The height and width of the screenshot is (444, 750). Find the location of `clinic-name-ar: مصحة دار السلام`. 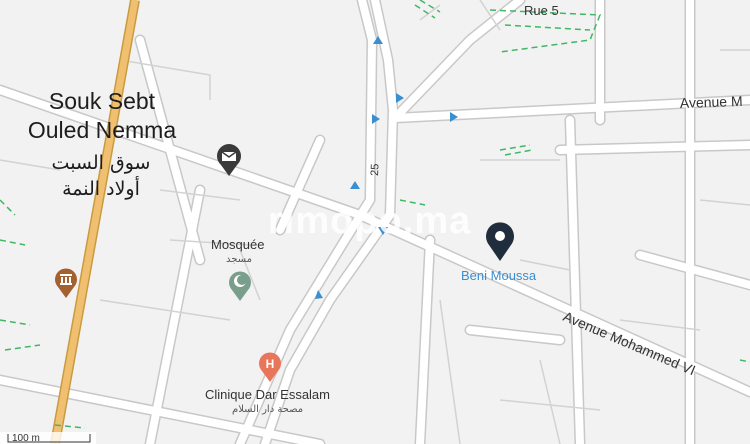

clinic-name-ar: مصحة دار السلام is located at coordinates (268, 409).